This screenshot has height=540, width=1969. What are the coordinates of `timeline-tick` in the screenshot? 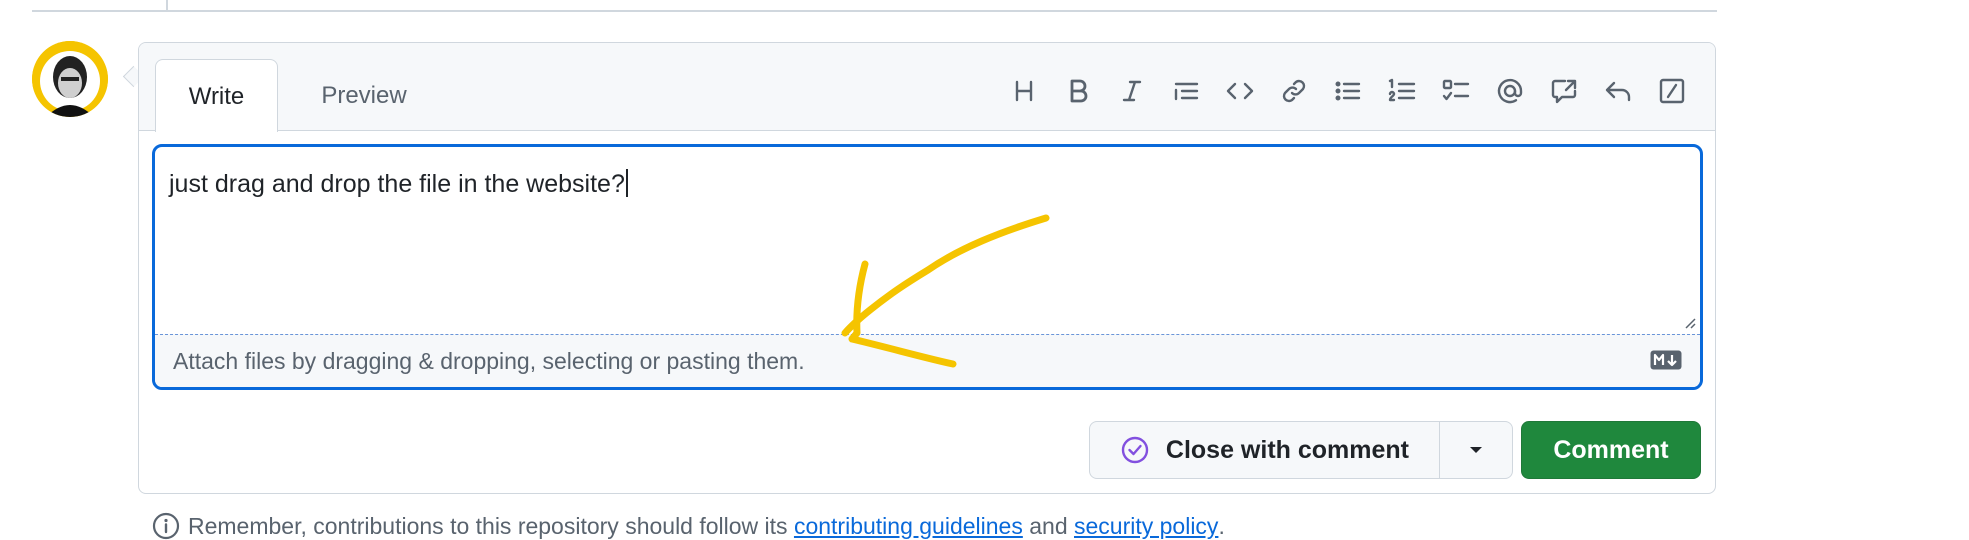 It's located at (167, 5).